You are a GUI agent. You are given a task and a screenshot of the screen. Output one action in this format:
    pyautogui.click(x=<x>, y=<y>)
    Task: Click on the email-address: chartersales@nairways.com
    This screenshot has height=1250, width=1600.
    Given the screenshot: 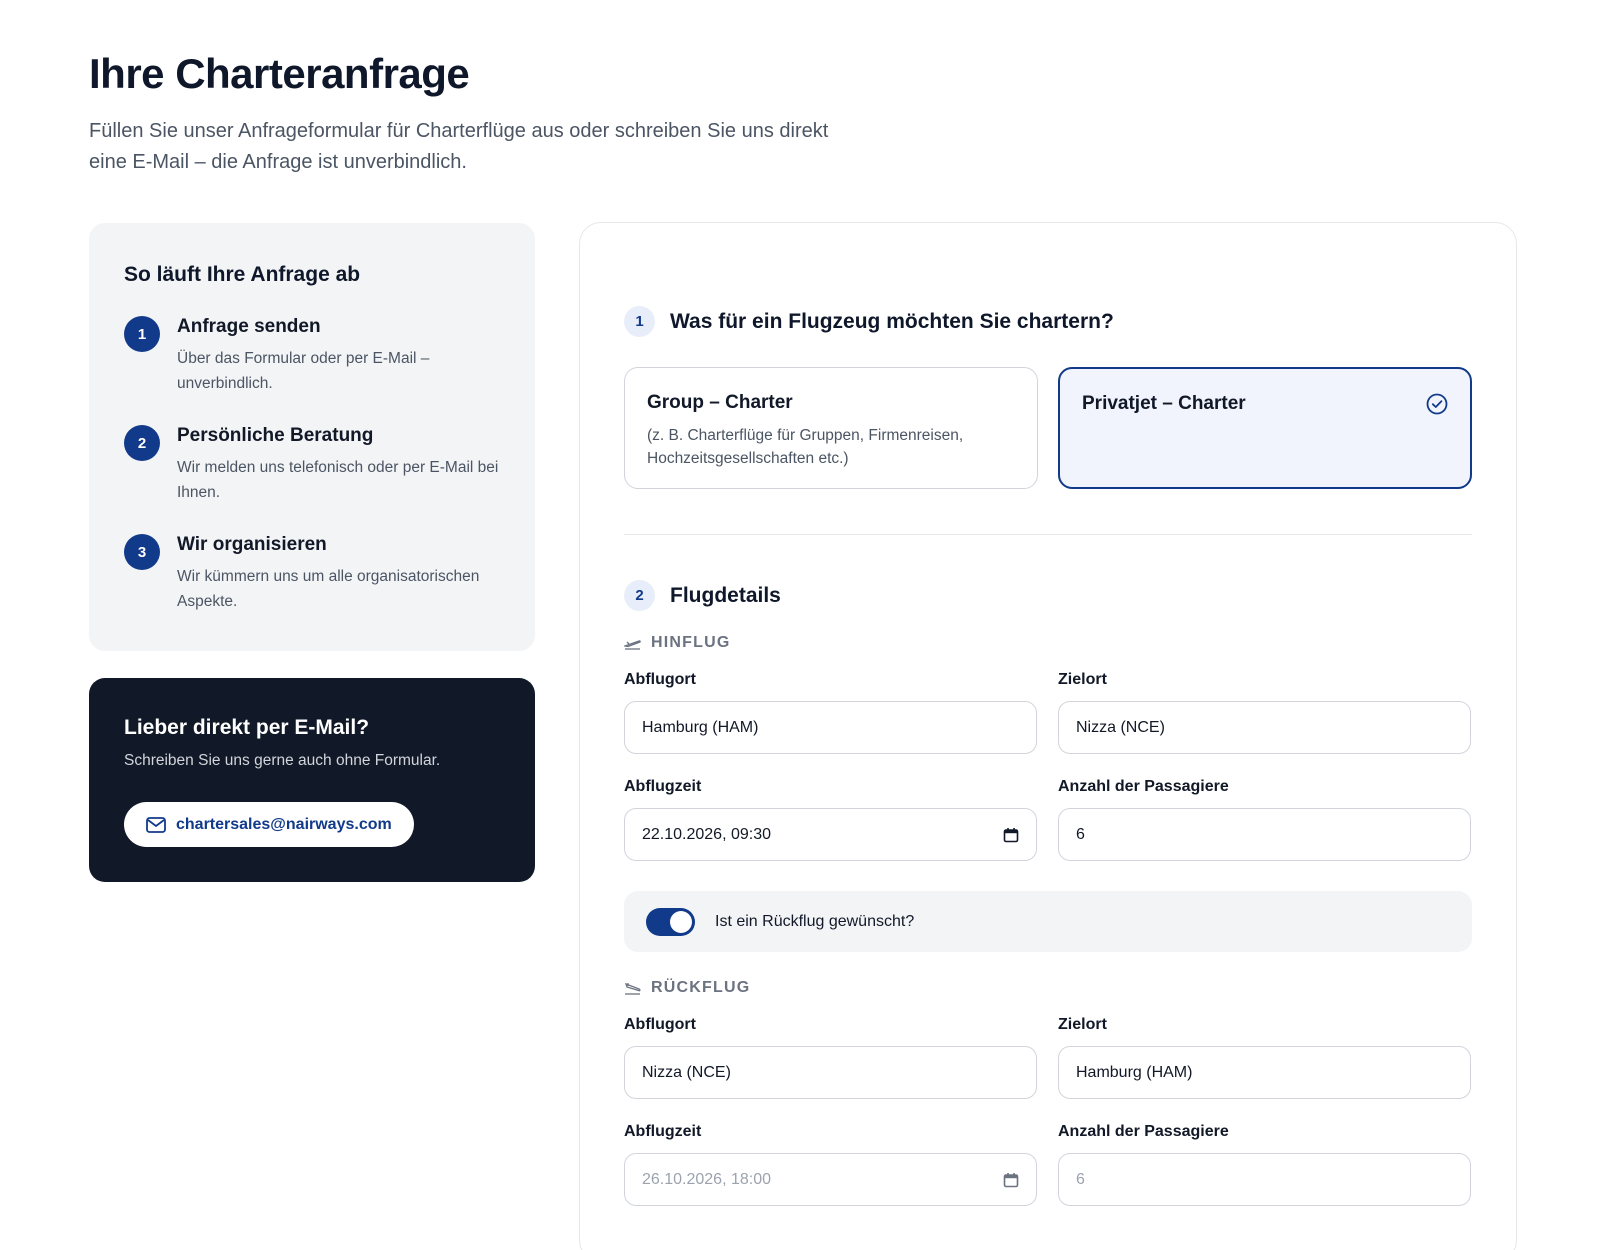 What is the action you would take?
    pyautogui.click(x=284, y=824)
    